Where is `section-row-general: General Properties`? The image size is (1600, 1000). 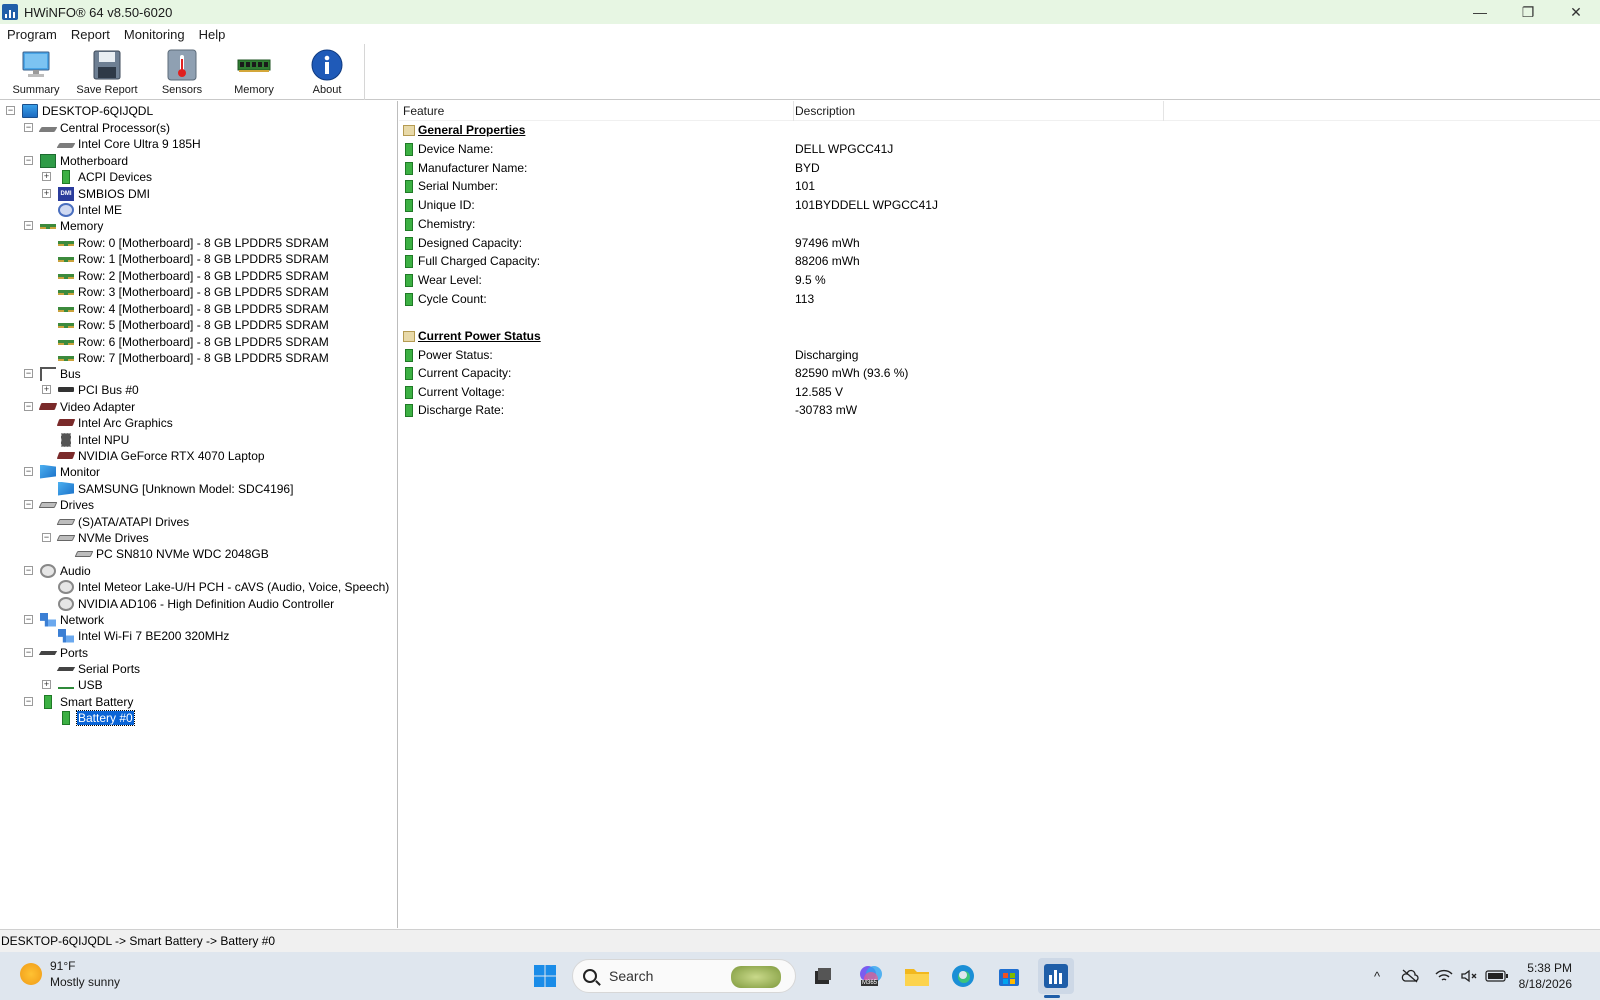
section-row-general: General Properties is located at coordinates (999, 130).